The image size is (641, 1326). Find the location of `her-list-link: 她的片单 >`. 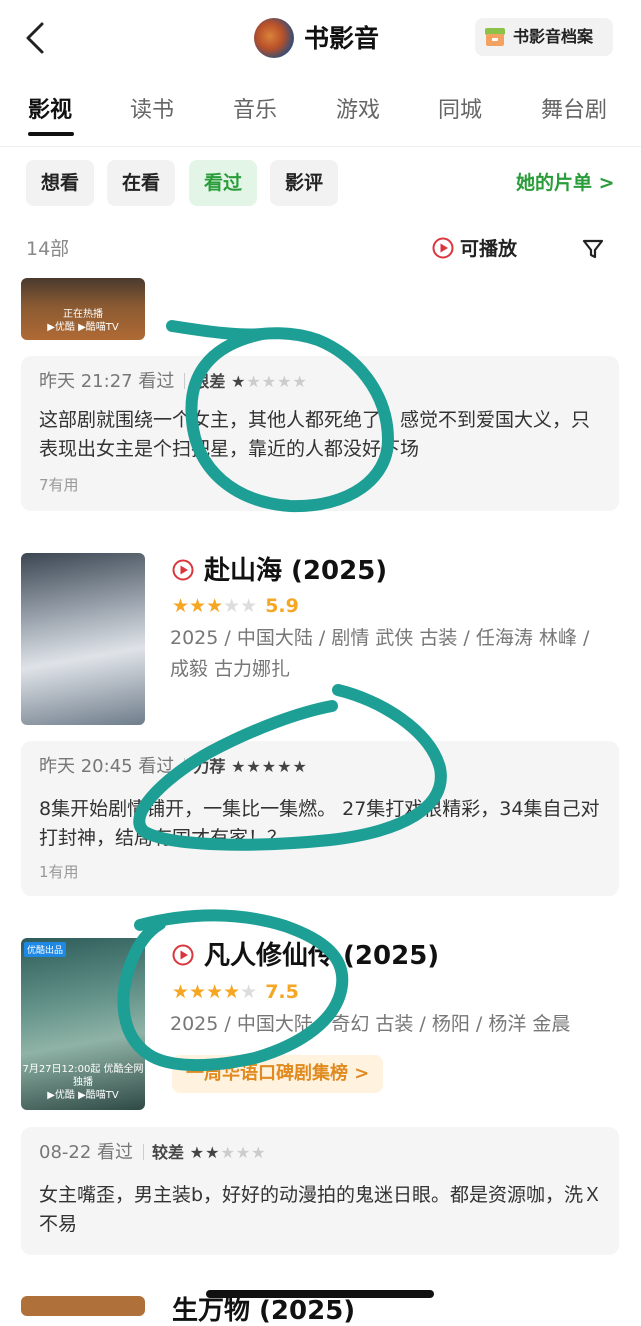

her-list-link: 她的片单 > is located at coordinates (565, 183).